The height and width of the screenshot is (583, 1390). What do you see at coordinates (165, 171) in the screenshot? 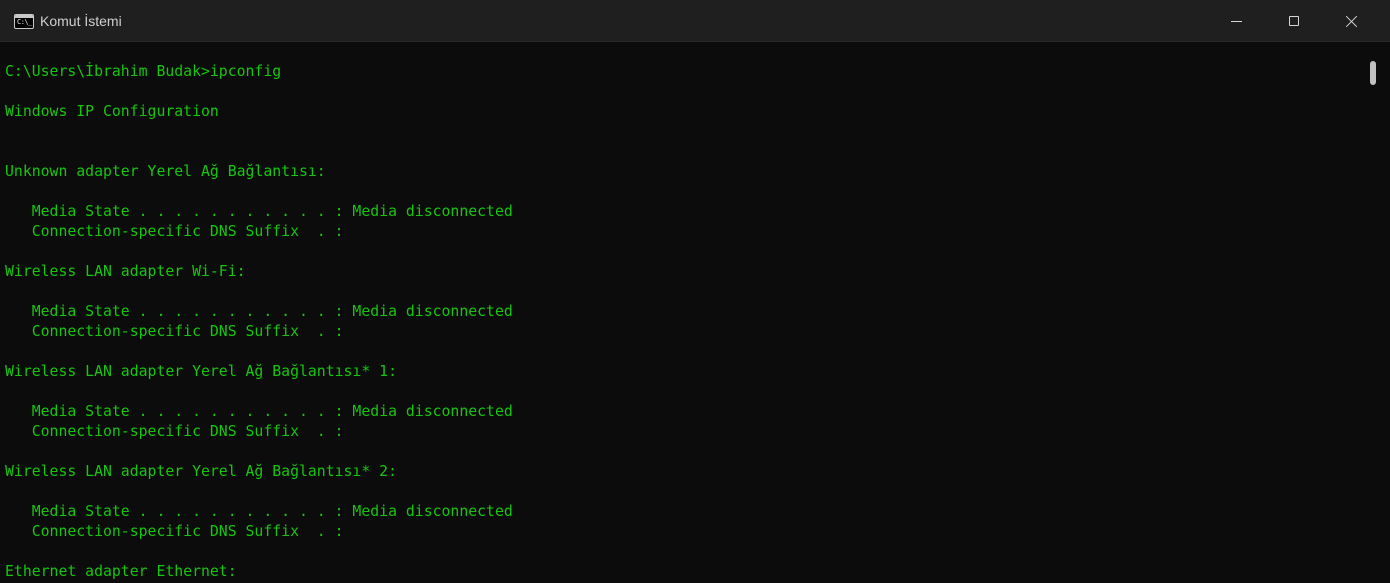
I see `console-line: Unknown adapter Yerel Ağ Bağlantısı:` at bounding box center [165, 171].